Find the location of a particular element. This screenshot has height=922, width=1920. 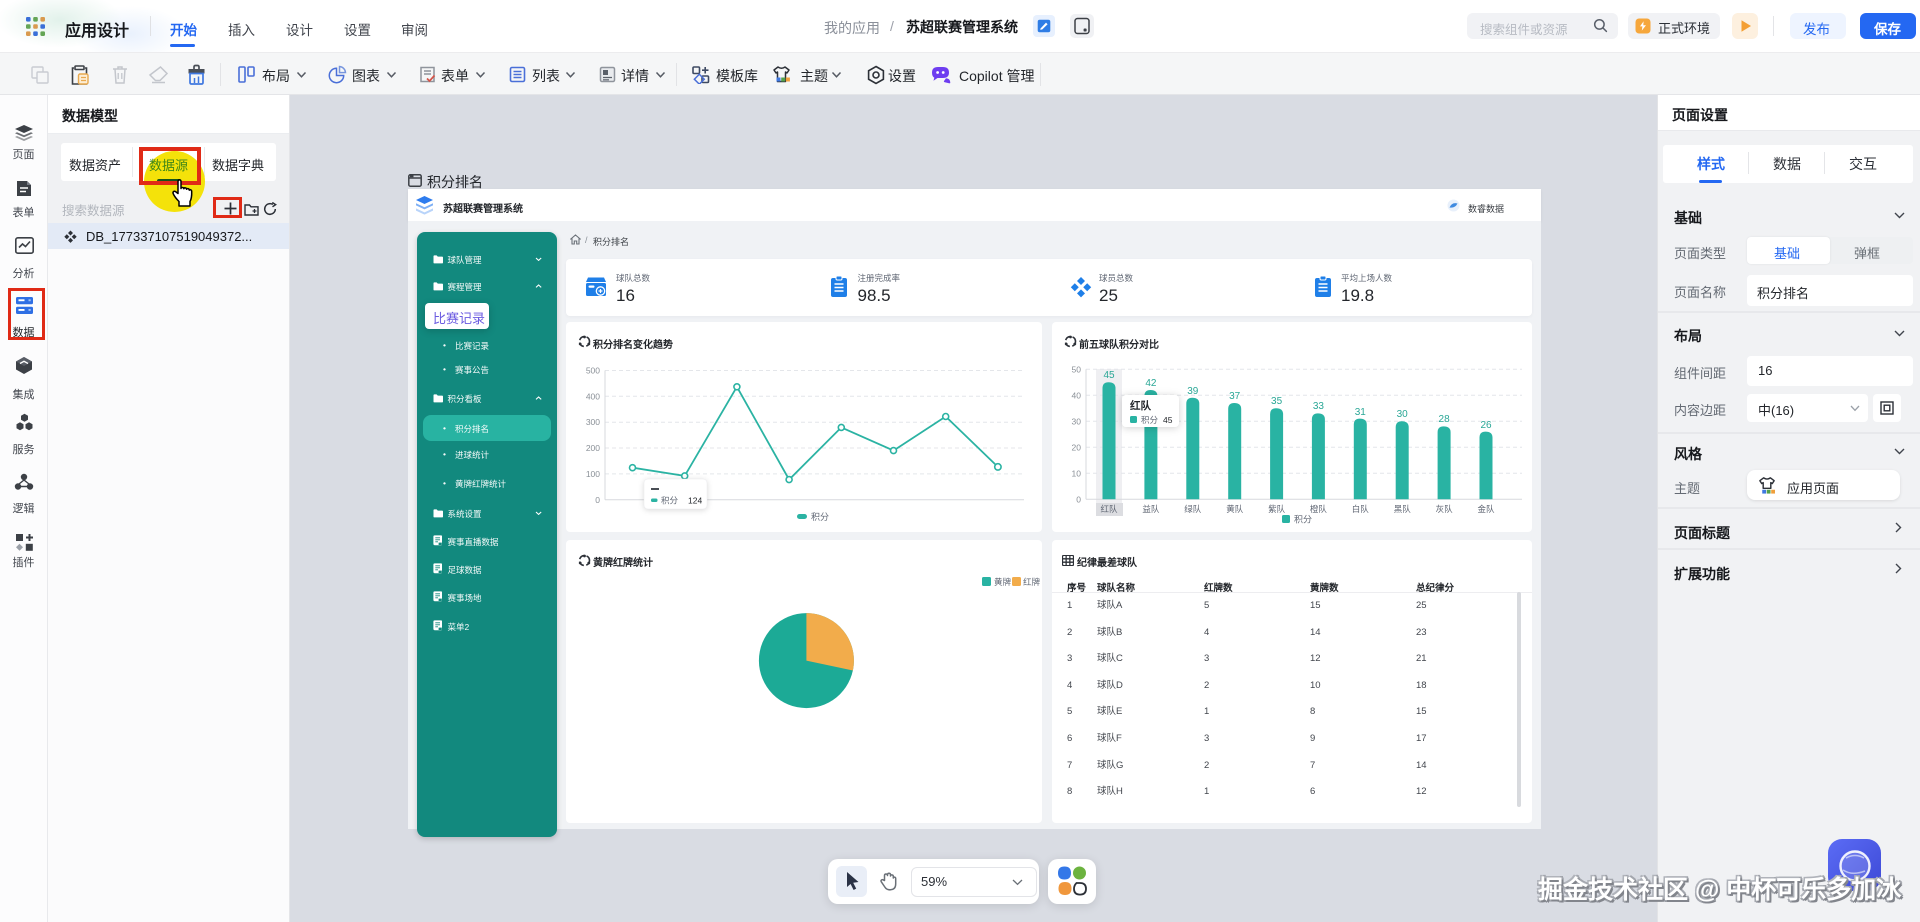

svg-text: 500 is located at coordinates (593, 371).